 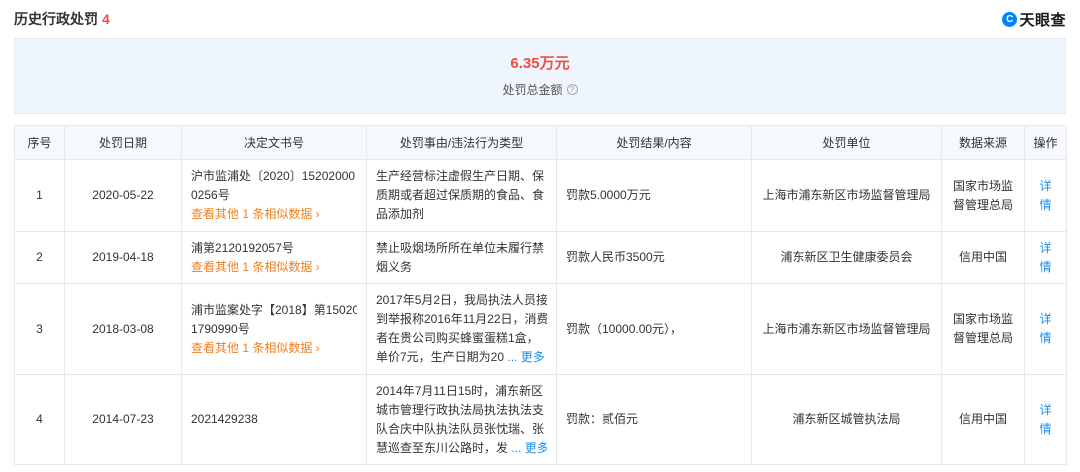 What do you see at coordinates (123, 257) in the screenshot?
I see `row-date: 2019-04-18` at bounding box center [123, 257].